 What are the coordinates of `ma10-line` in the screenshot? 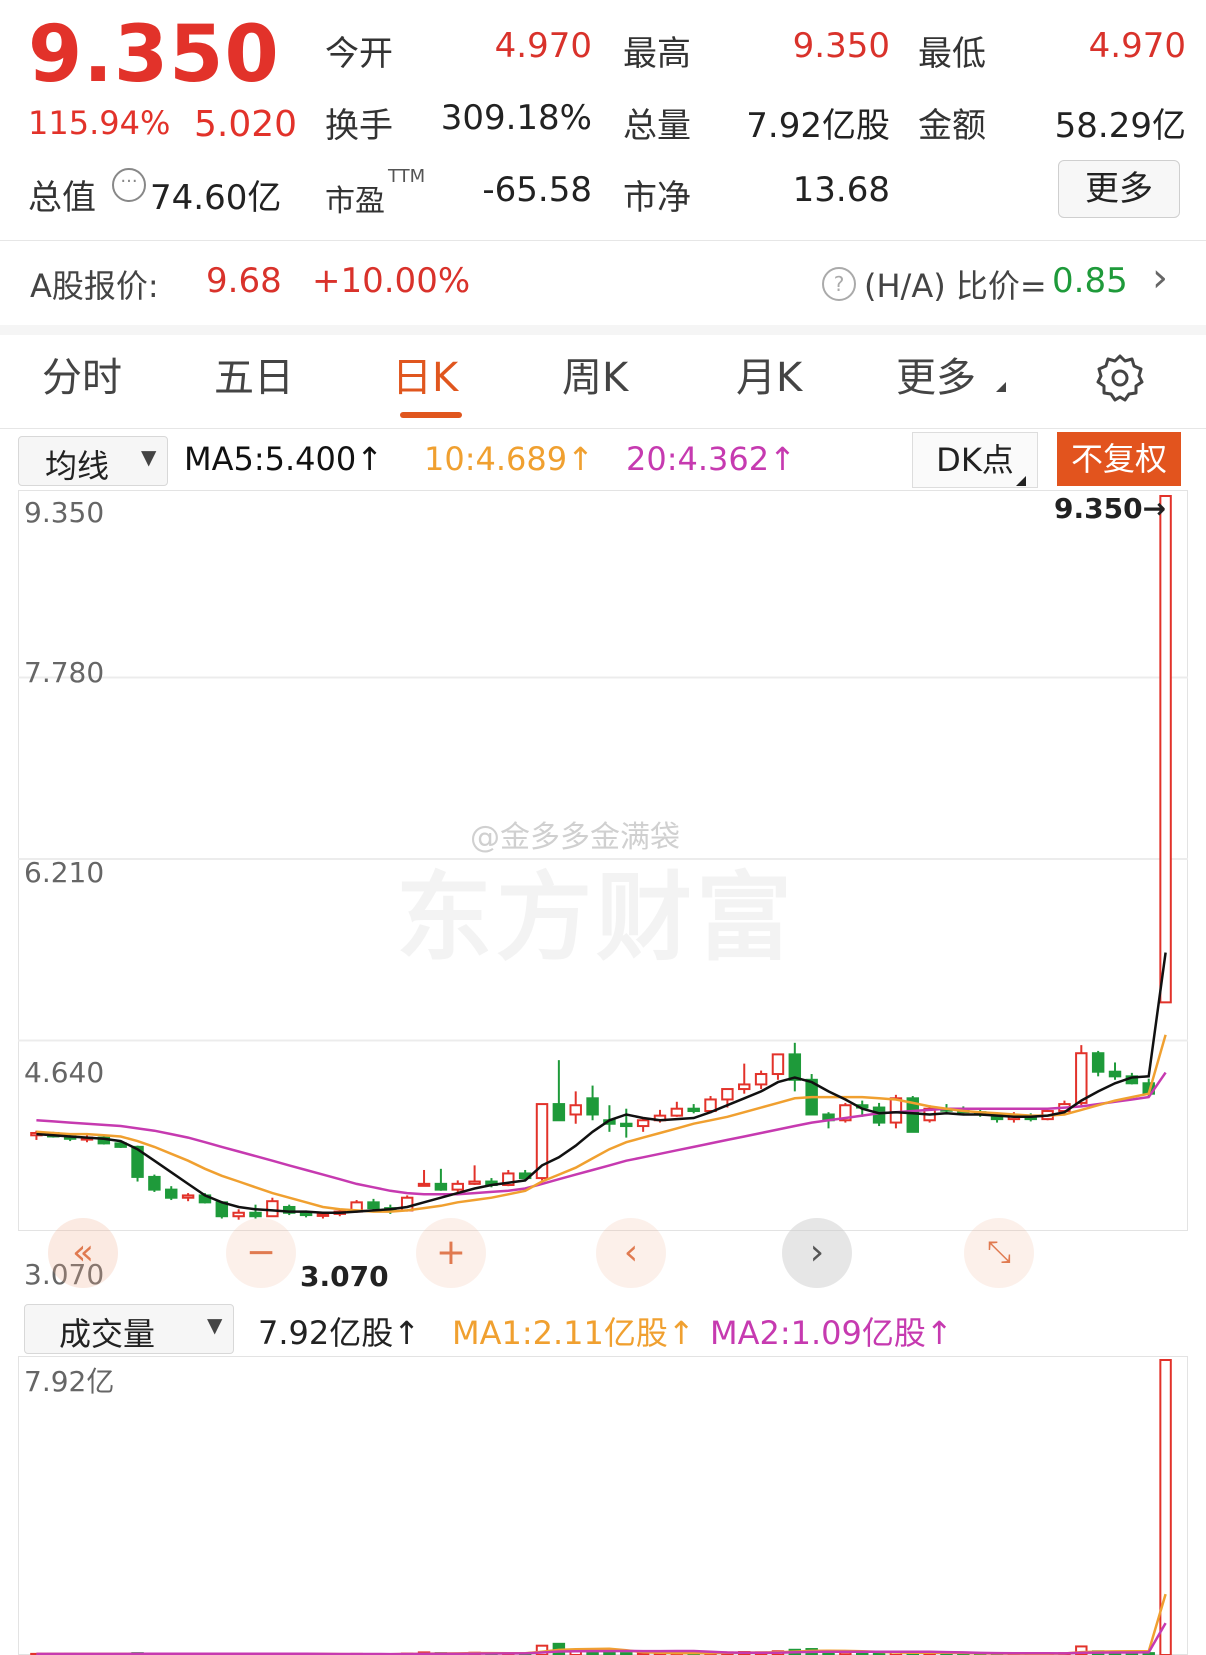 It's located at (601, 1123).